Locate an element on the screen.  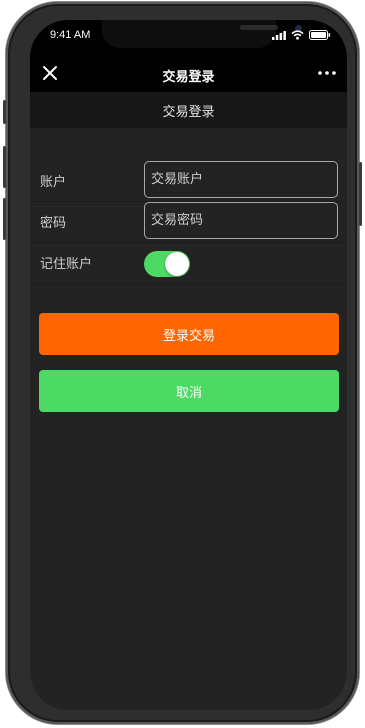
account-row: 账户 is located at coordinates (188, 181).